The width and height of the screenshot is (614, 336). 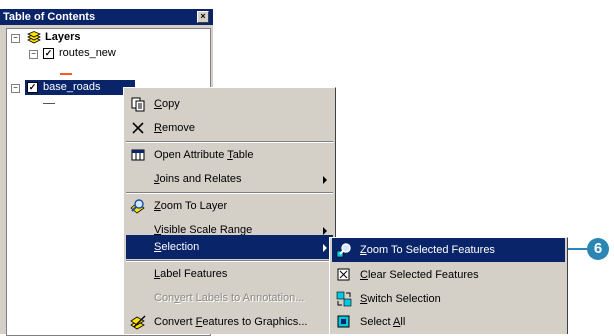 What do you see at coordinates (344, 299) in the screenshot?
I see `switch-selection-icon` at bounding box center [344, 299].